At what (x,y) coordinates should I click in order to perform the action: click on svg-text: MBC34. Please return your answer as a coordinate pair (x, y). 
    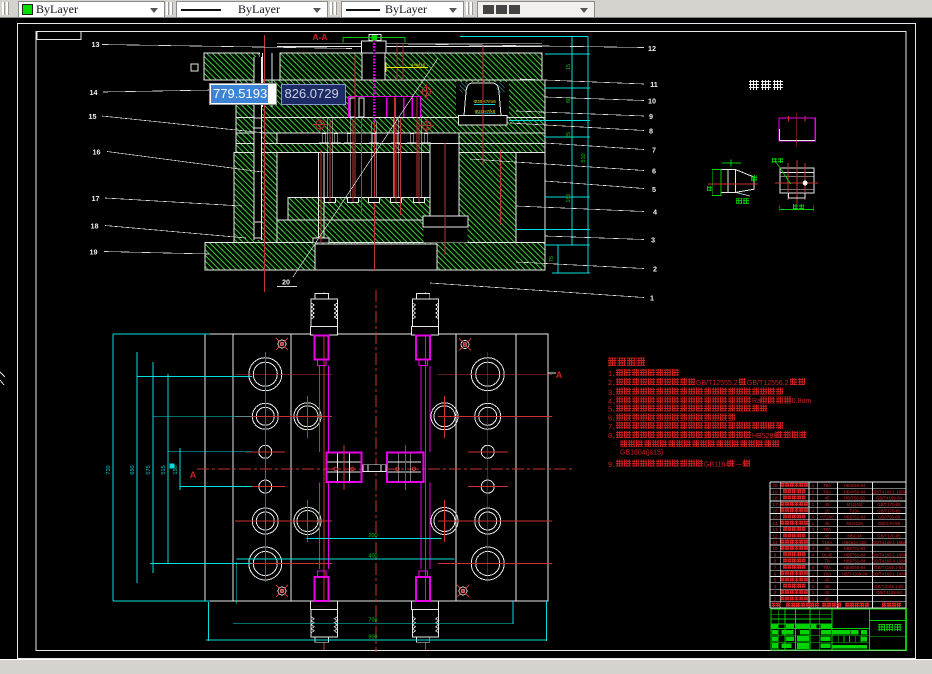
    Looking at the image, I should click on (854, 536).